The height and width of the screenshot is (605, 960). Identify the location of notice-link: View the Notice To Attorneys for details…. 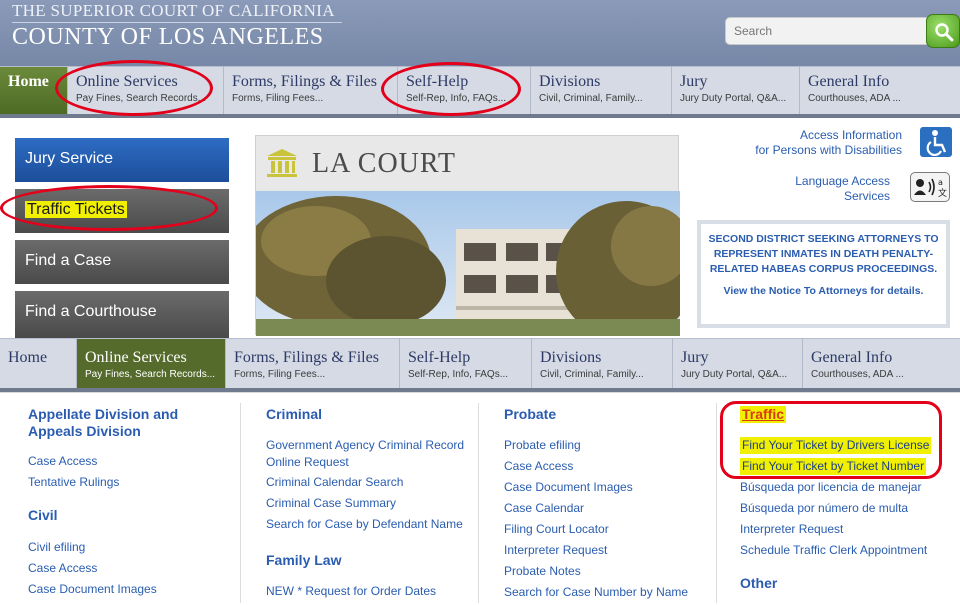
(823, 291).